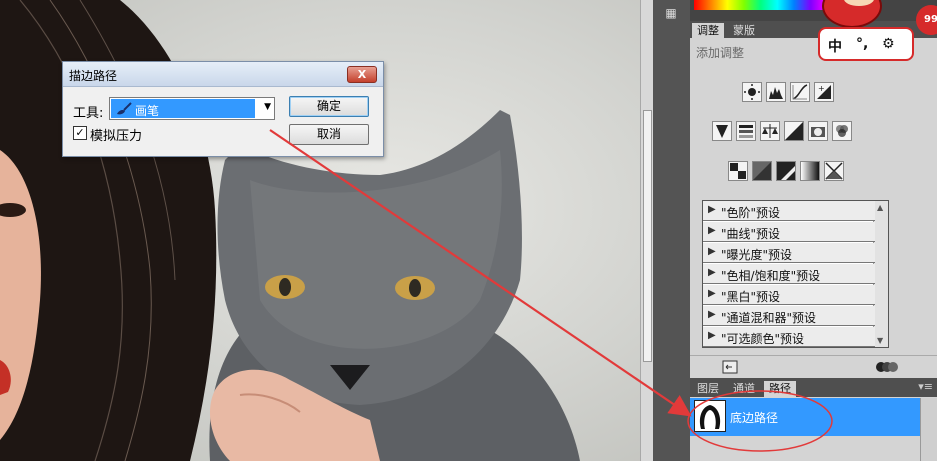 This screenshot has width=937, height=461. Describe the element at coordinates (754, 417) in the screenshot. I see `path-name: 底边路径` at that location.